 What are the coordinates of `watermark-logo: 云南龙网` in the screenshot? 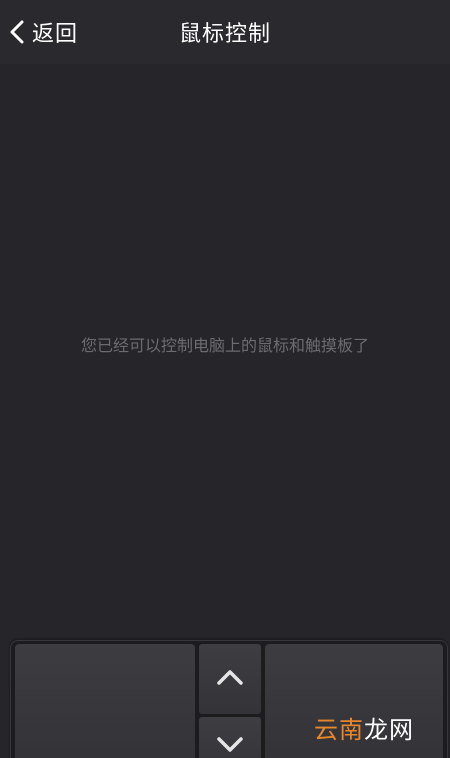 It's located at (364, 727).